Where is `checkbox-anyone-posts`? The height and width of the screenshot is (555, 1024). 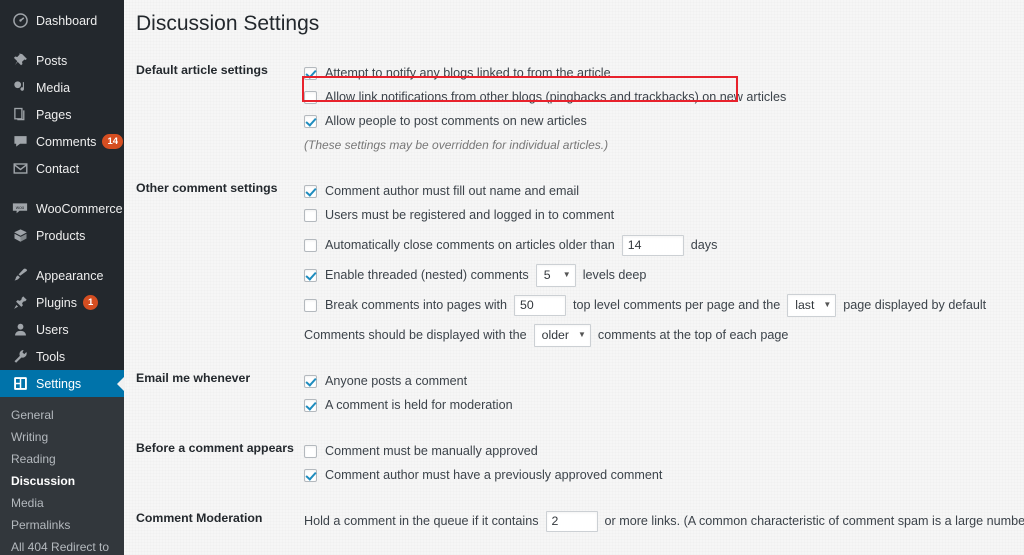 checkbox-anyone-posts is located at coordinates (310, 381).